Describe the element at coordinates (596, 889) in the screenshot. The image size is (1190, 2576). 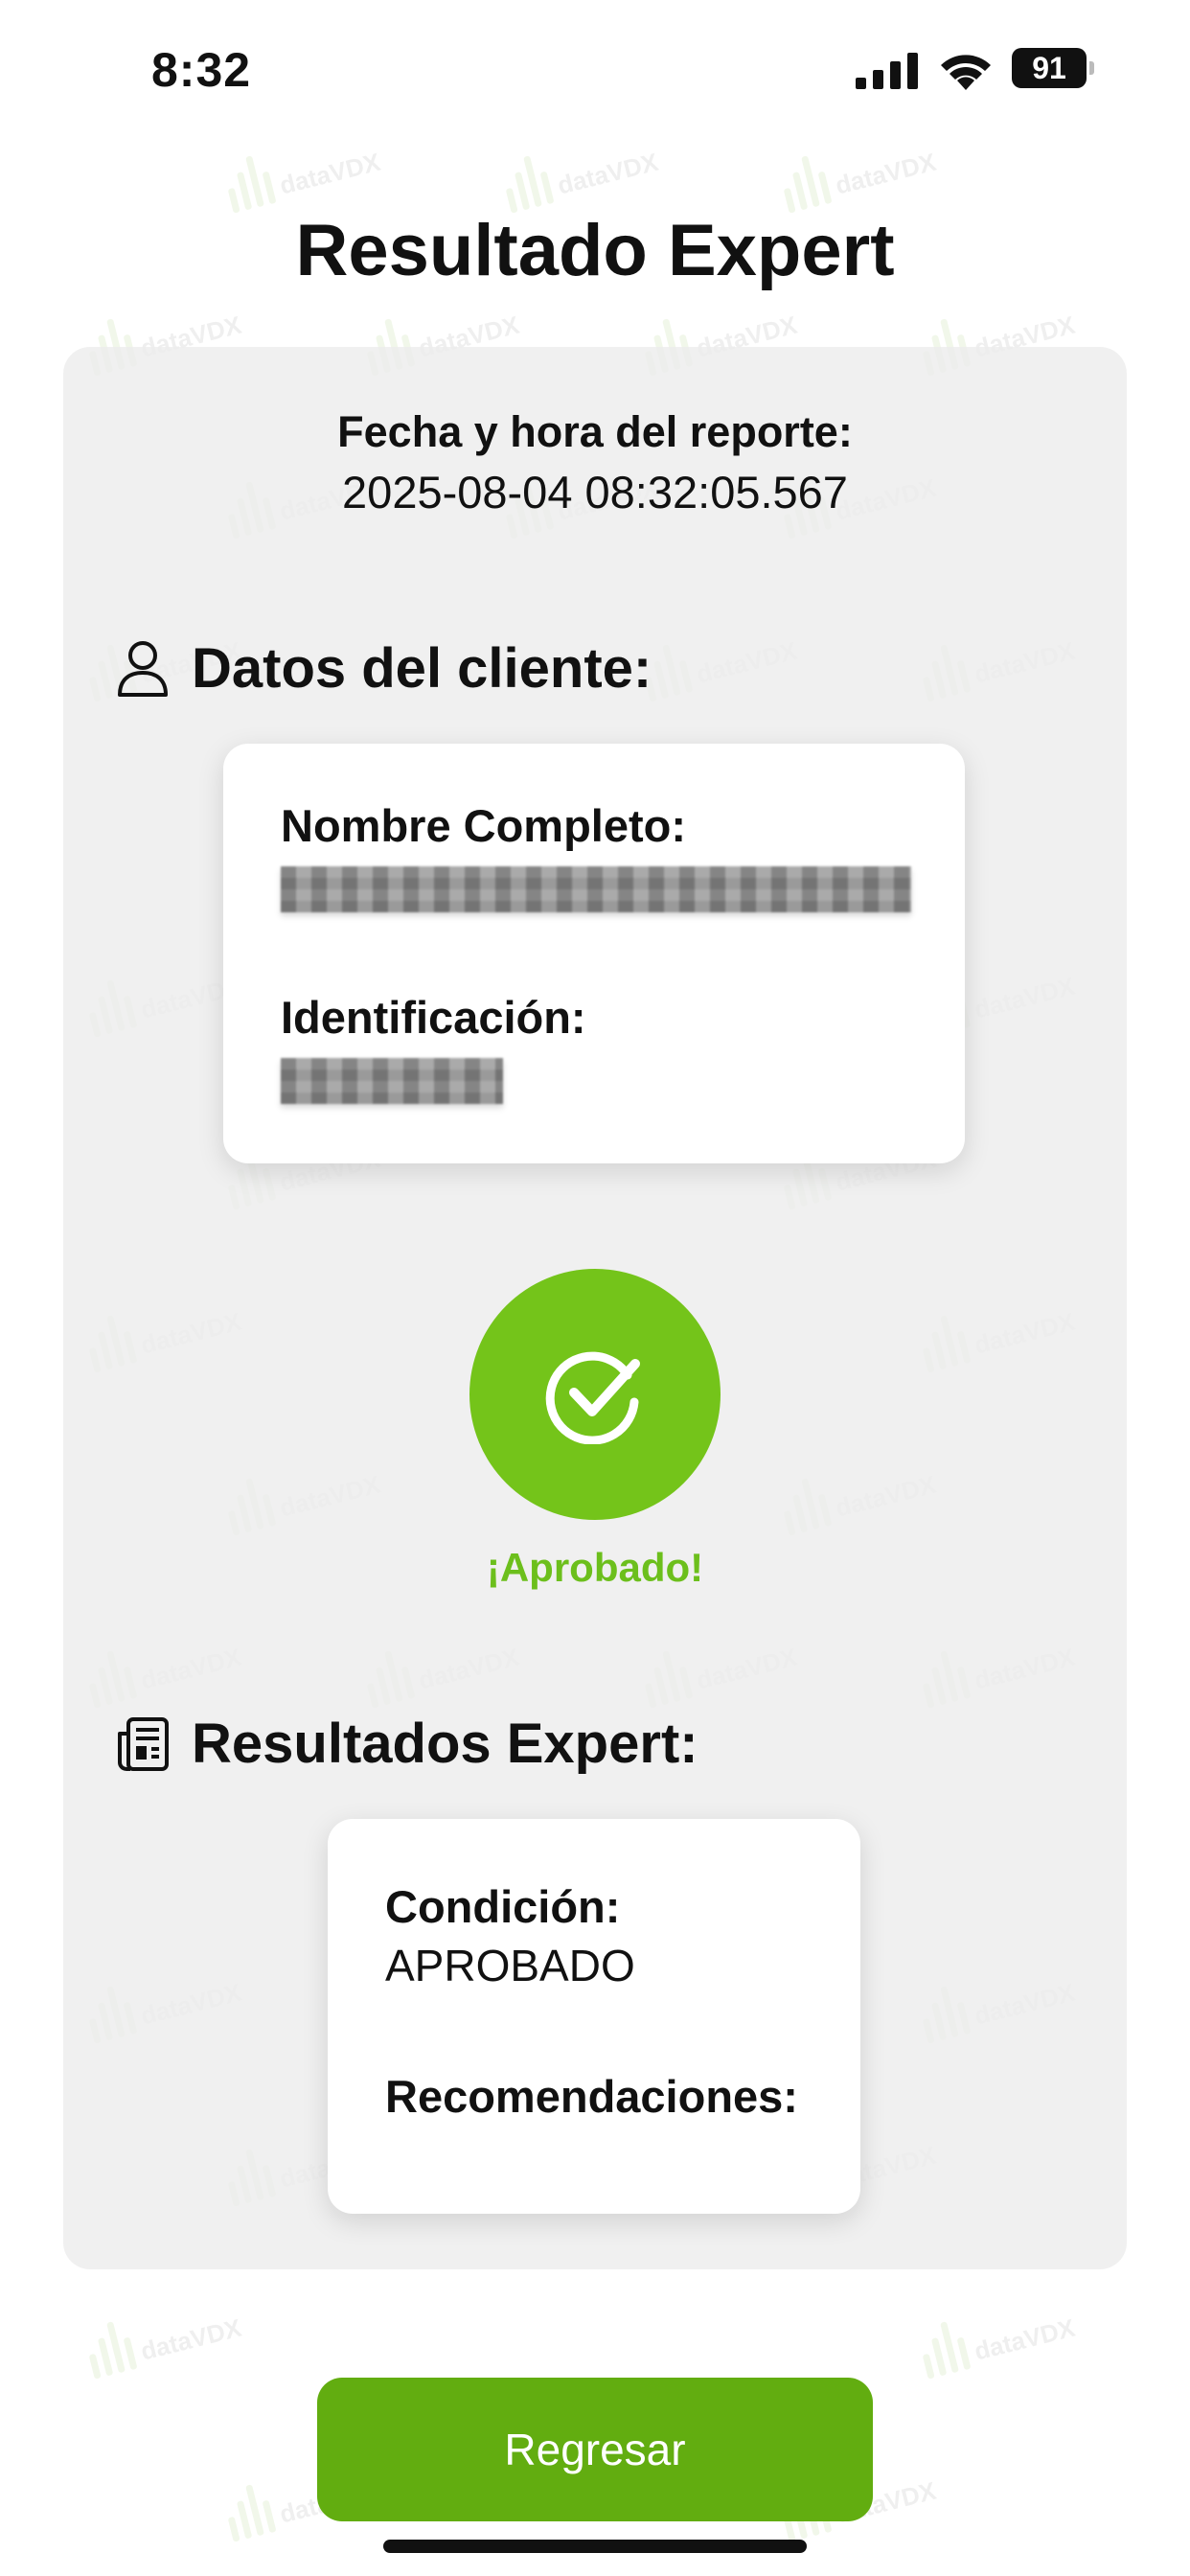
I see `full-name-value-redacted` at that location.